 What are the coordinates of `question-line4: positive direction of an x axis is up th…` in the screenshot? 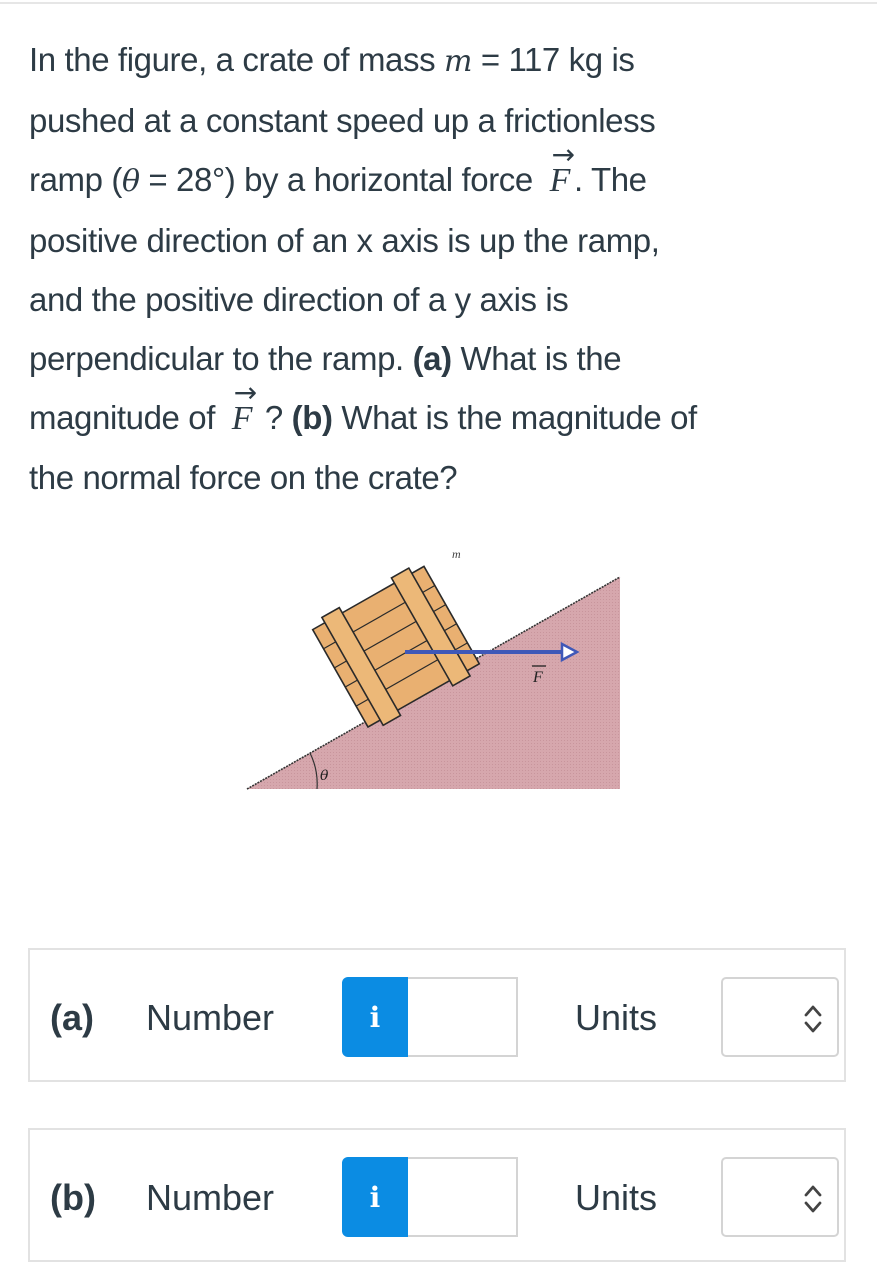 It's located at (344, 240).